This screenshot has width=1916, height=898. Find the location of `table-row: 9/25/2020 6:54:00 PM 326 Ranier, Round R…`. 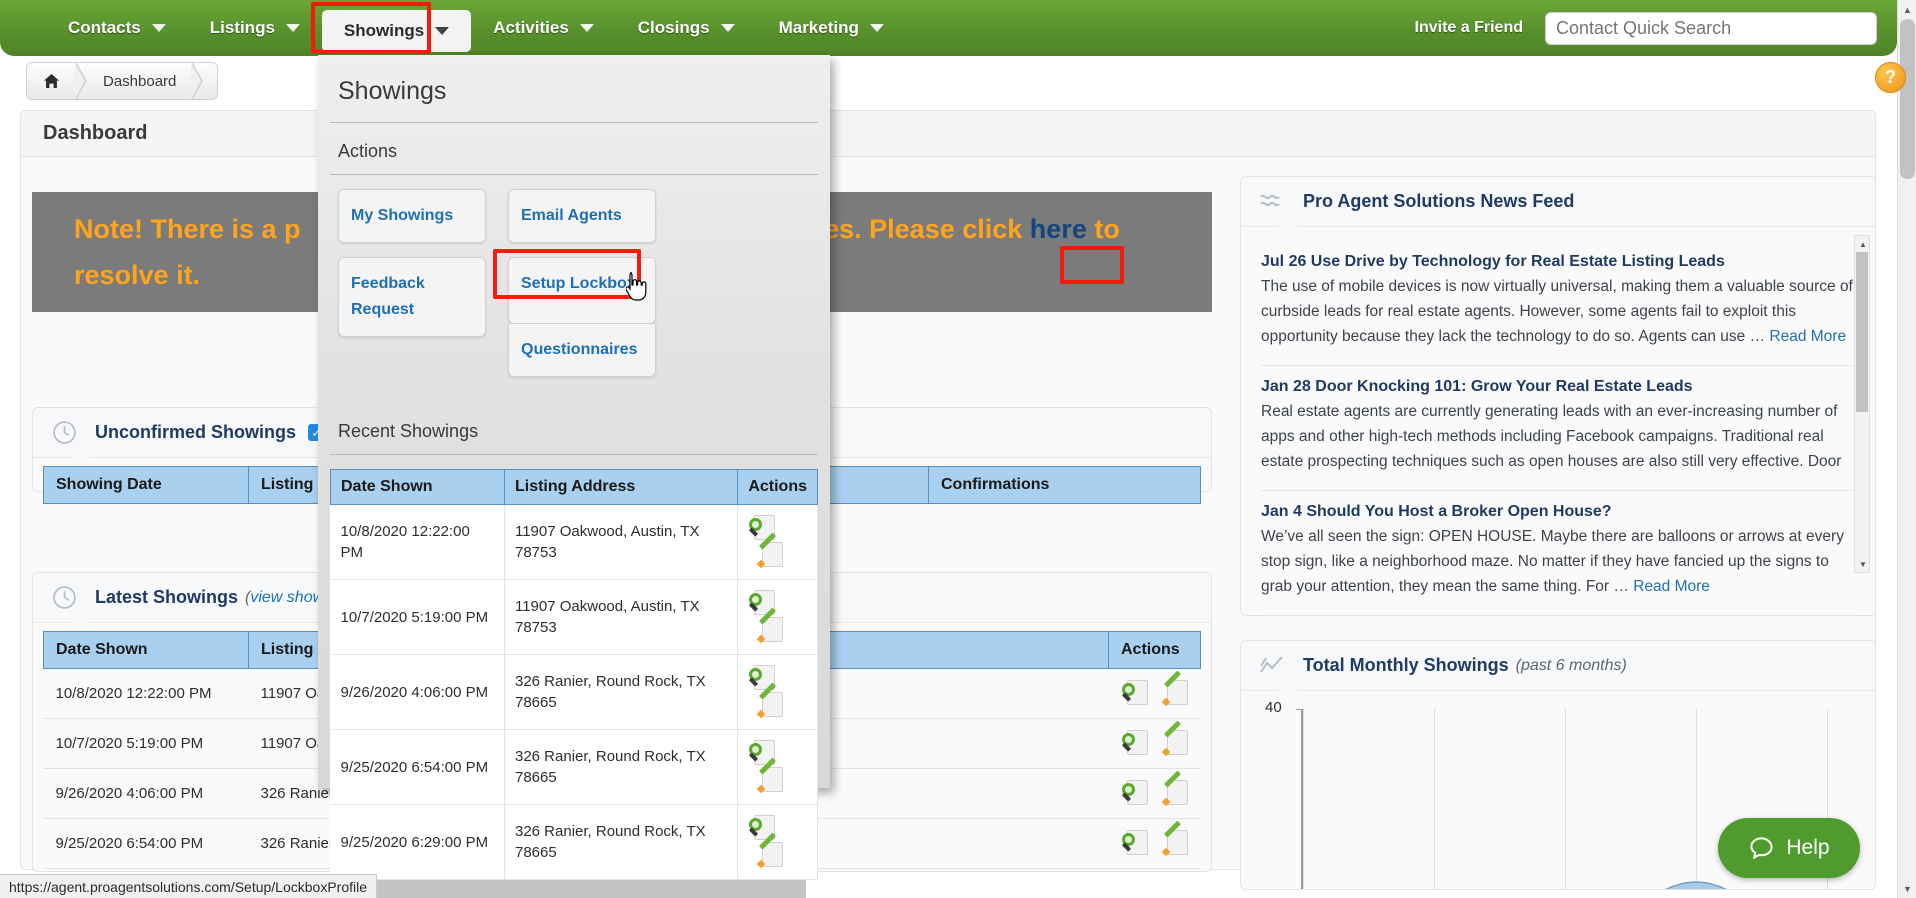

table-row: 9/25/2020 6:54:00 PM 326 Ranier, Round R… is located at coordinates (574, 767).